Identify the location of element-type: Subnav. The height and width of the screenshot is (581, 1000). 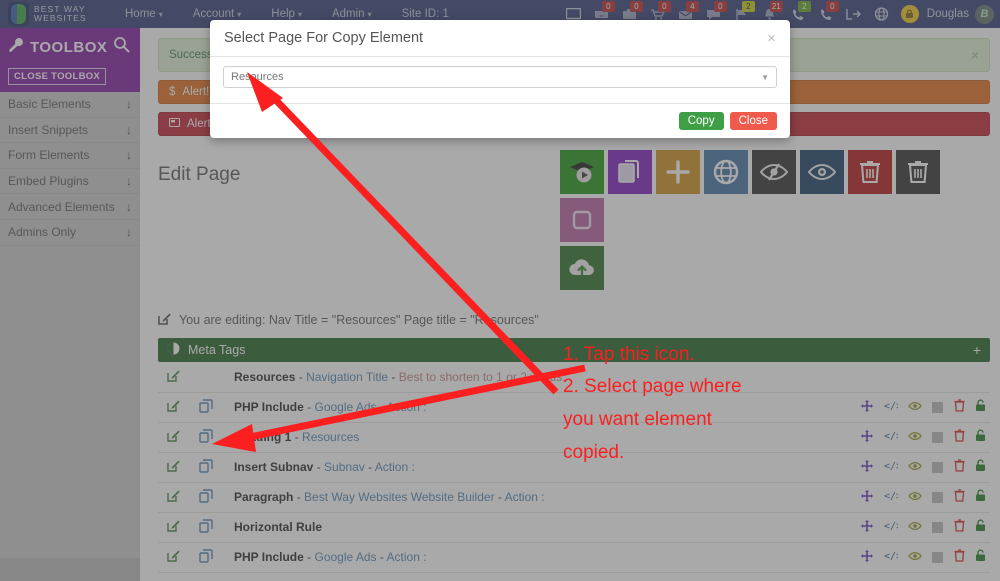
(344, 467).